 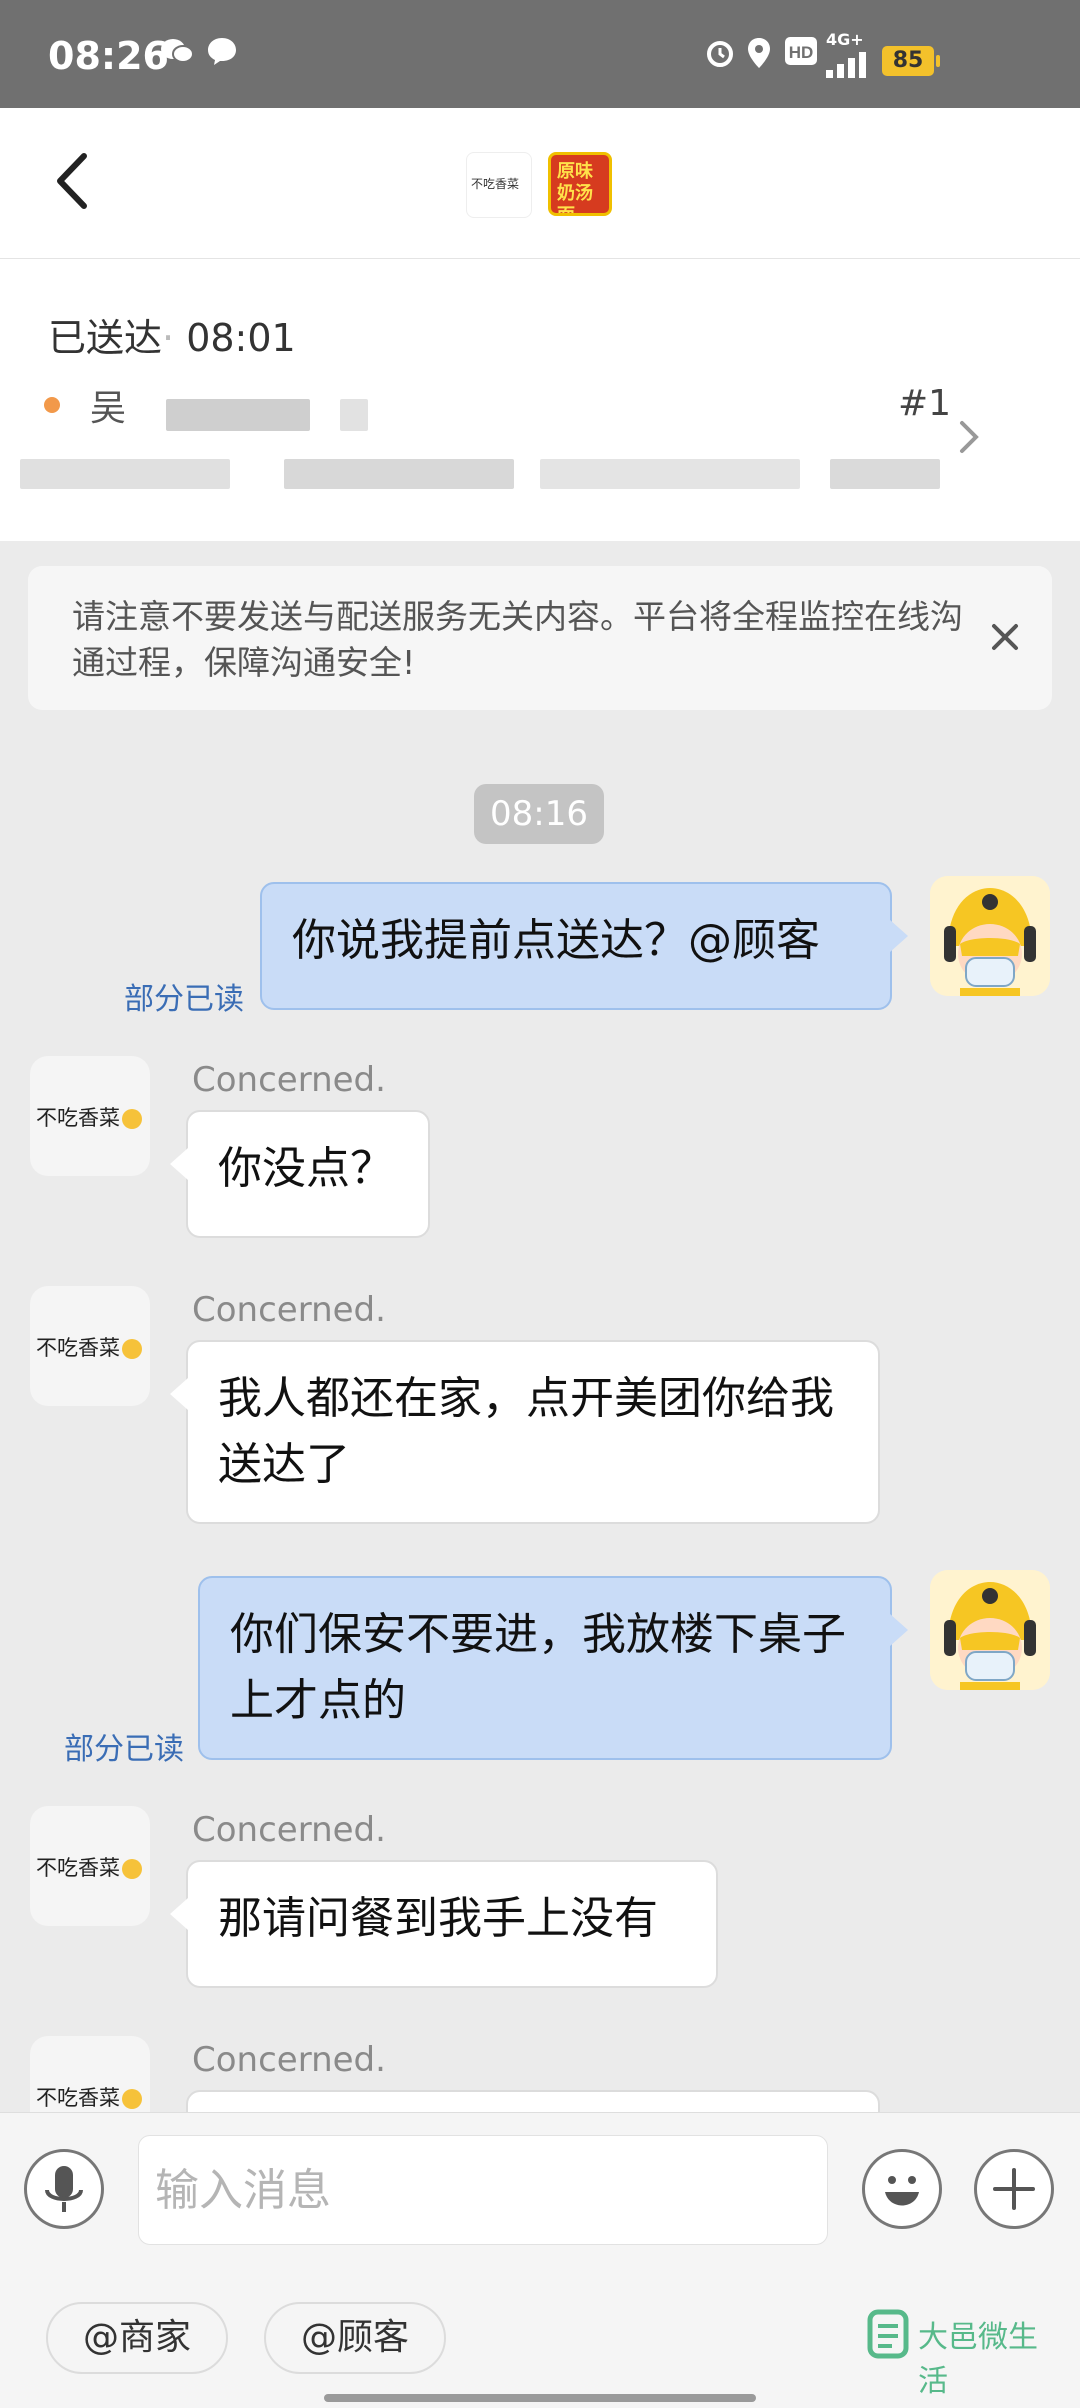 I want to click on status-bar: 08:26 HD 4G+ 85, so click(x=540, y=54).